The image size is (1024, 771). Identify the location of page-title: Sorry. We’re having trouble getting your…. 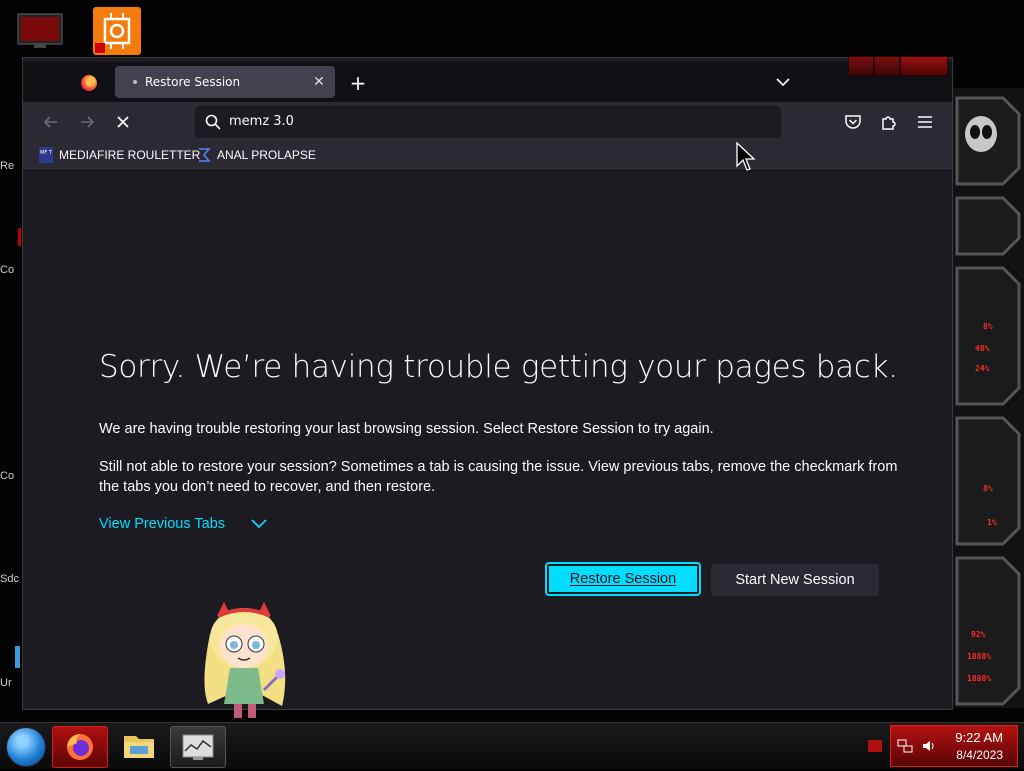
(498, 367).